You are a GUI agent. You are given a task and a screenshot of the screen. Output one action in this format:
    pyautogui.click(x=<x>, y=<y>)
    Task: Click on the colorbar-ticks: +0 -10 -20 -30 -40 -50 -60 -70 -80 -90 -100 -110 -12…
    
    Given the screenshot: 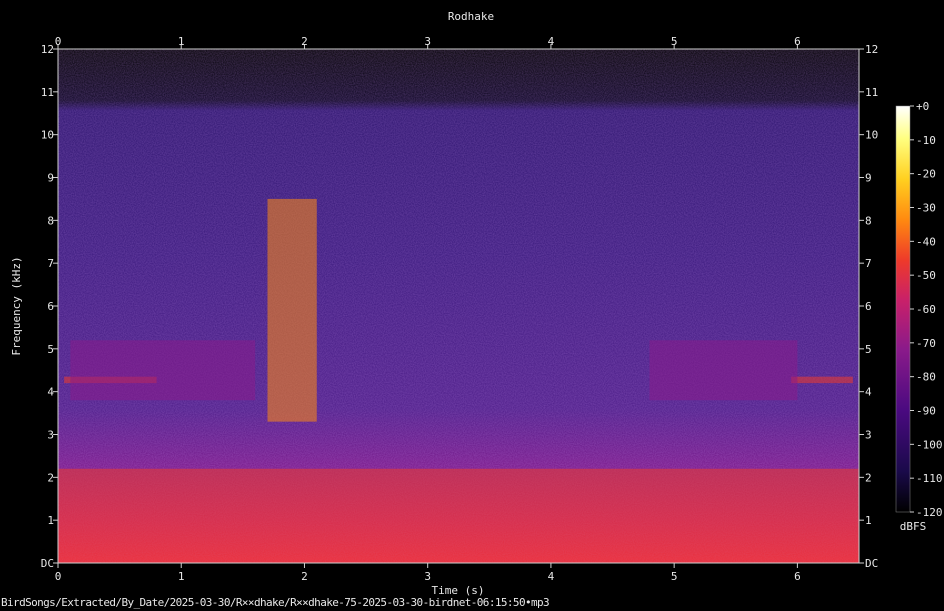 What is the action you would take?
    pyautogui.click(x=926, y=309)
    